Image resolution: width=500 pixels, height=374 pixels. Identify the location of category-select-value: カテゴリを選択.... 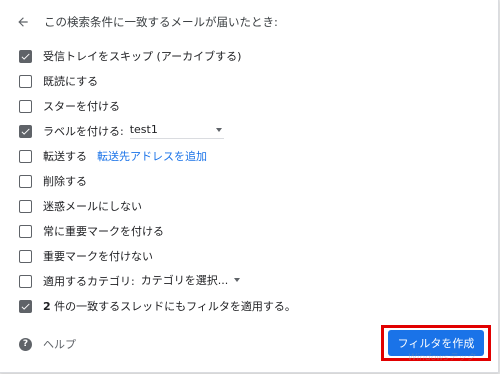
(184, 280).